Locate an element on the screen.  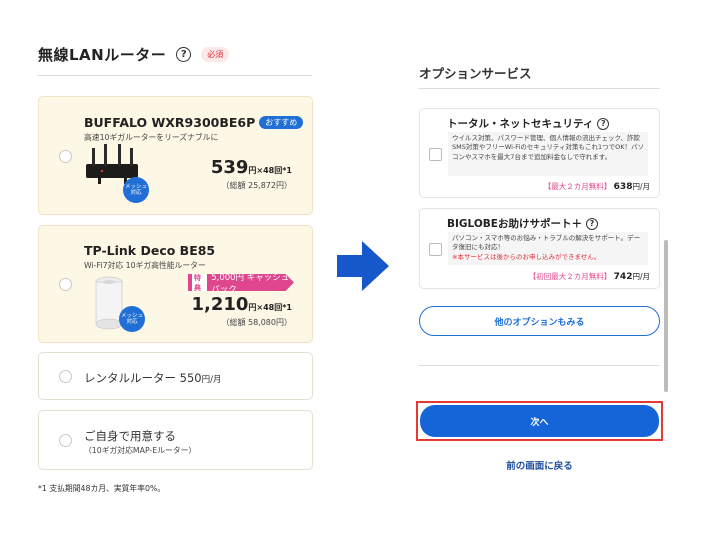
product-name-text: BUFFALO WXR9300BE6P is located at coordinates (170, 122).